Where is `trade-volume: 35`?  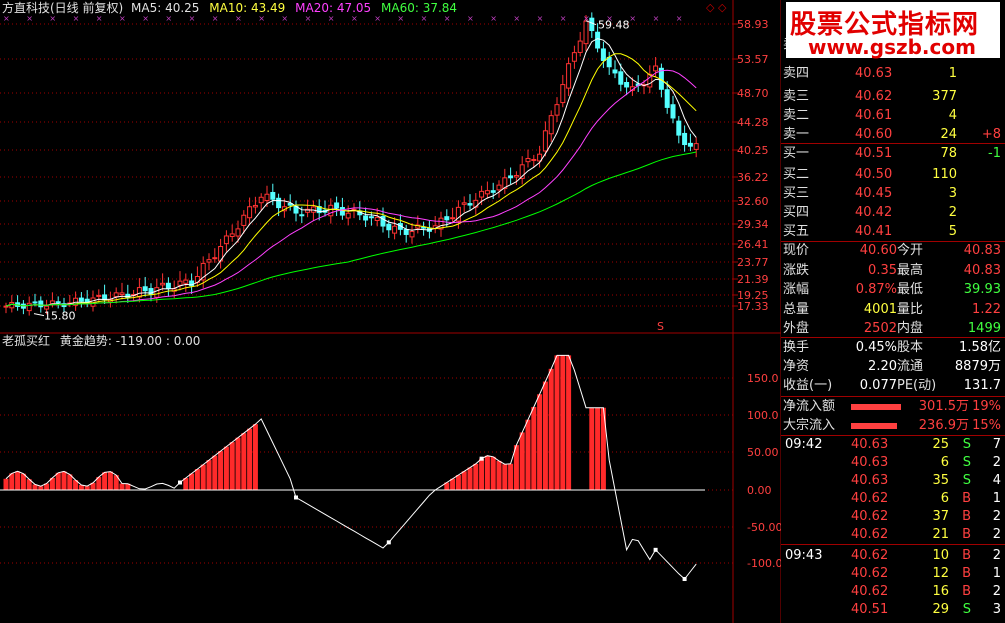
trade-volume: 35 is located at coordinates (940, 480).